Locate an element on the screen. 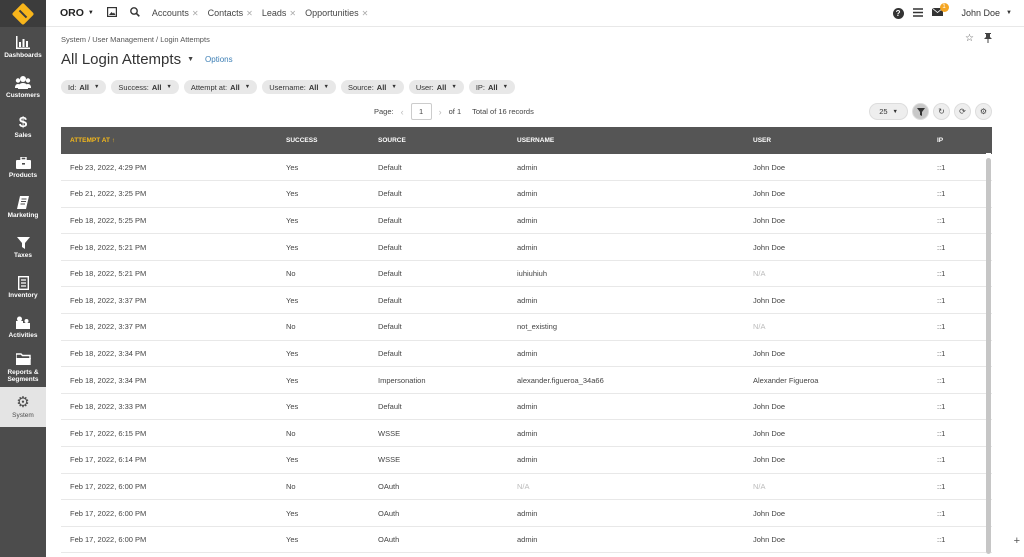  filter-success: Success: All ▼ is located at coordinates (145, 87).